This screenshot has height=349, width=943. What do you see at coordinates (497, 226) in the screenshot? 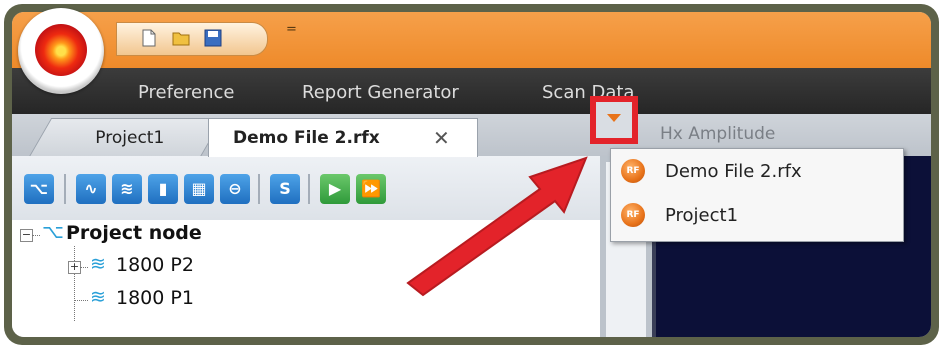
I see `callout-arrow` at bounding box center [497, 226].